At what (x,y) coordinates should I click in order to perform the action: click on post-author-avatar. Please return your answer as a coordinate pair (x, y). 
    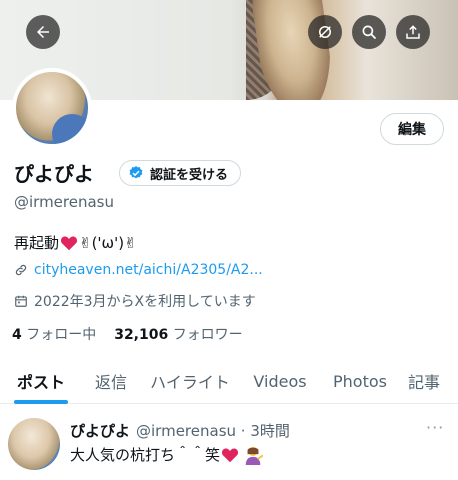
    Looking at the image, I should click on (34, 444).